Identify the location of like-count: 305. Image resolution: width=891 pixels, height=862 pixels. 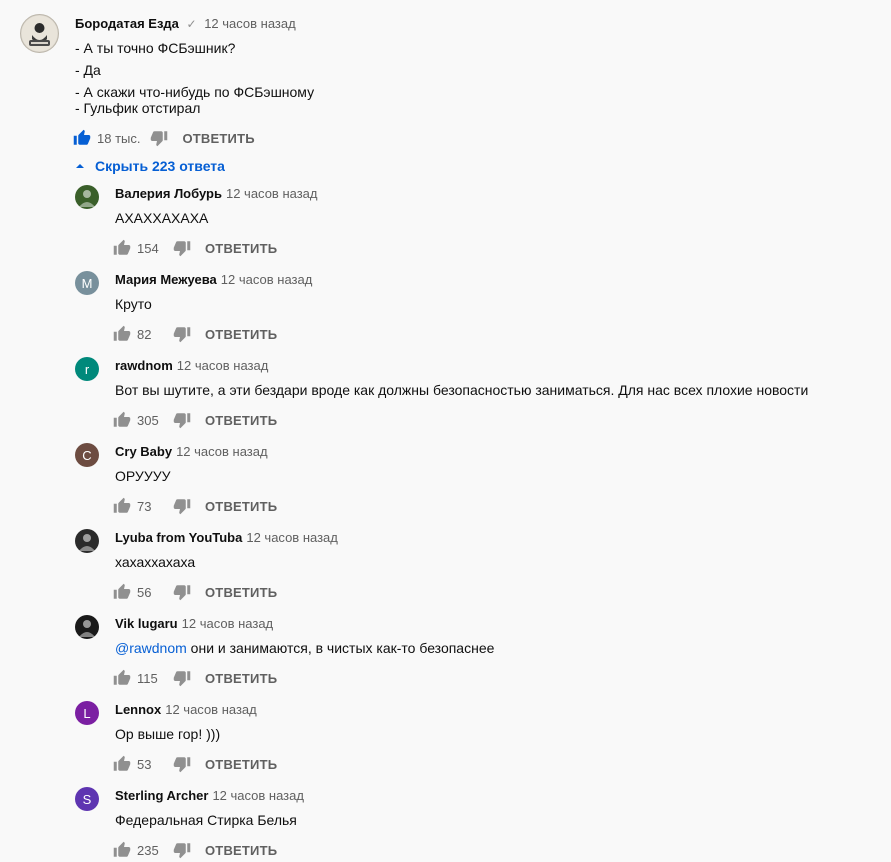
(148, 420).